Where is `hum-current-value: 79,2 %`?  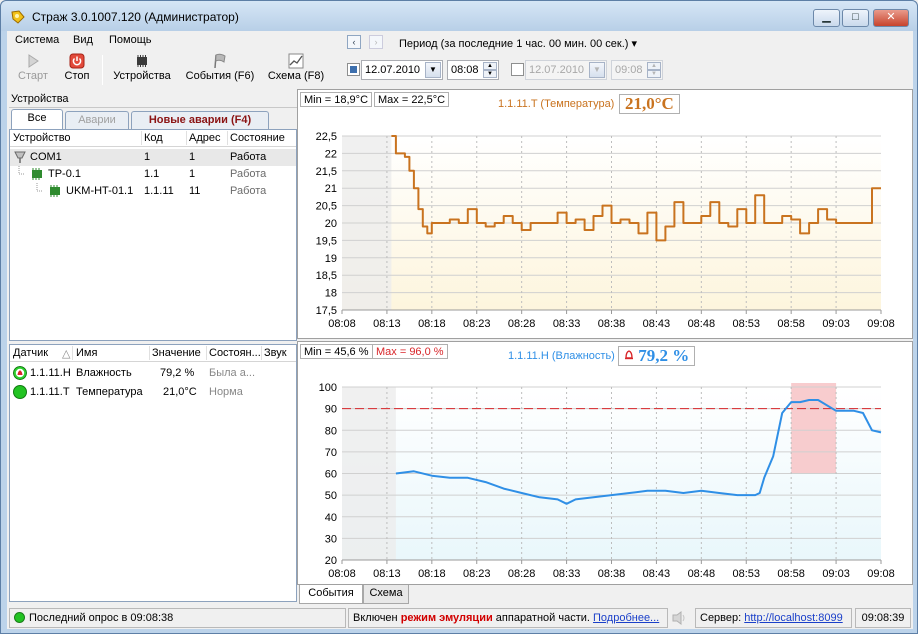 hum-current-value: 79,2 % is located at coordinates (657, 356).